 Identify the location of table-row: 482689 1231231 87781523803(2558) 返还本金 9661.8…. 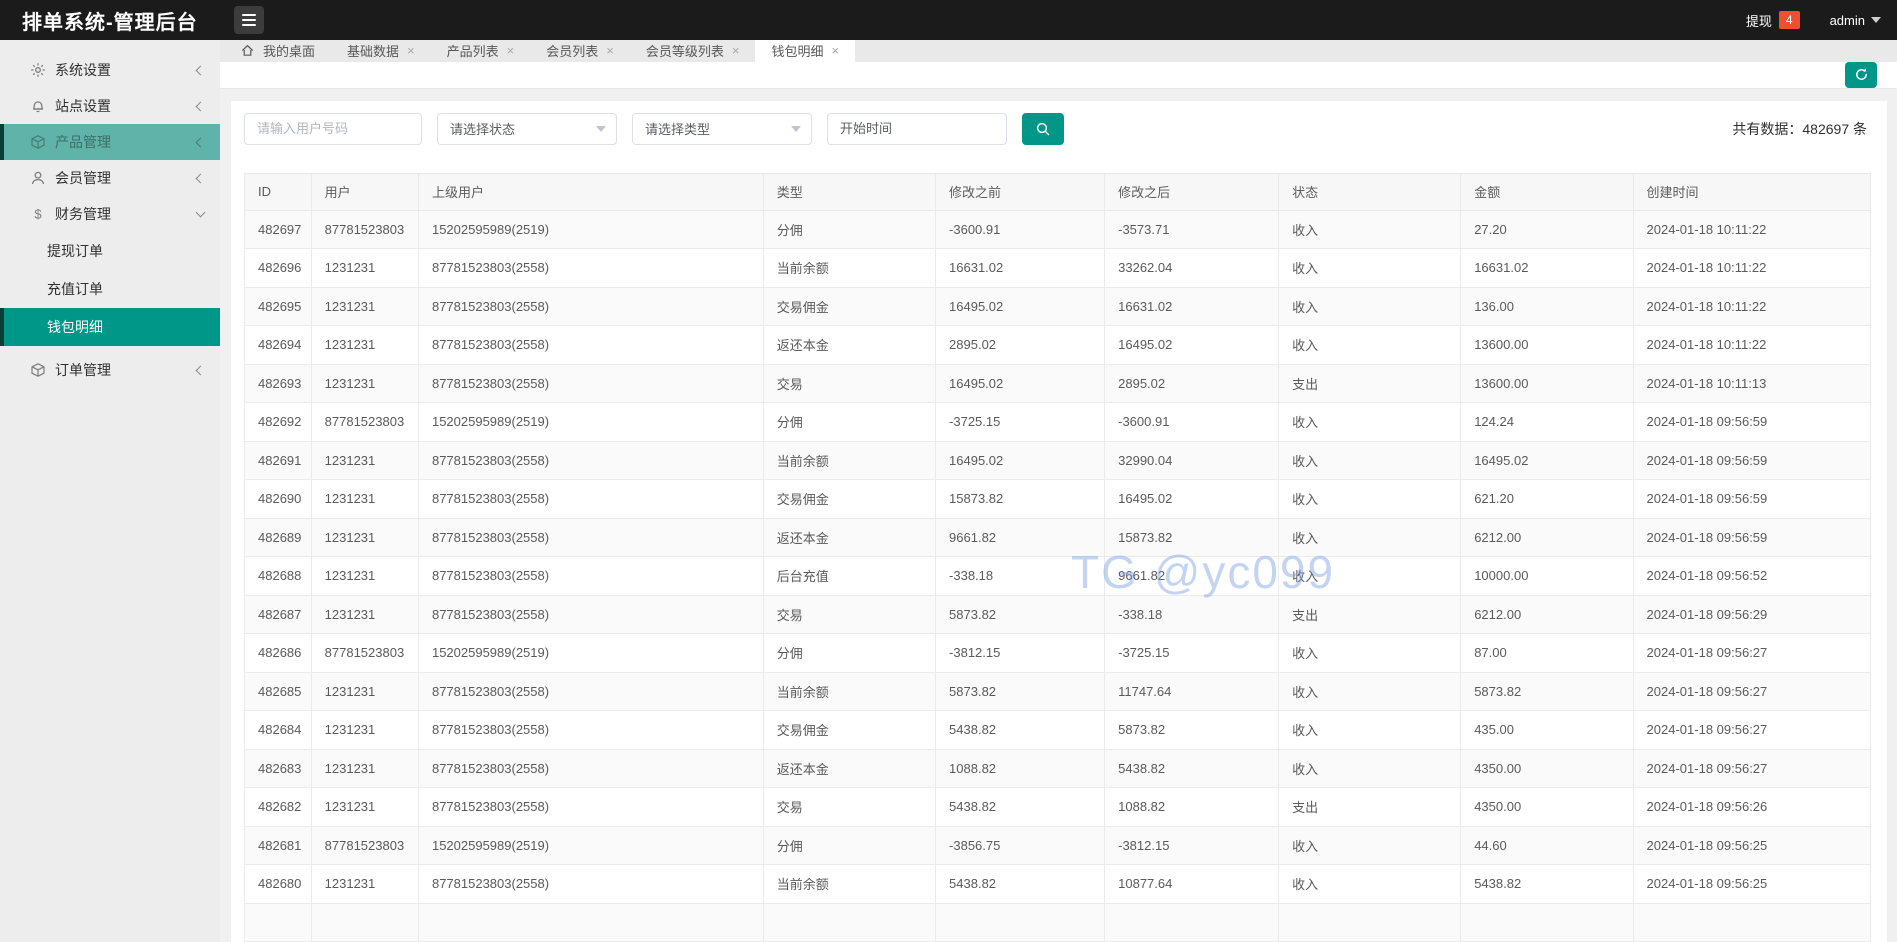
(1058, 537).